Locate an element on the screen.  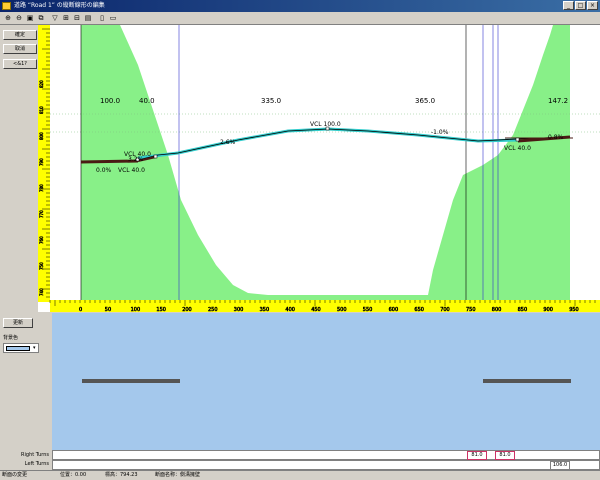
close-button: × is located at coordinates (592, 5).